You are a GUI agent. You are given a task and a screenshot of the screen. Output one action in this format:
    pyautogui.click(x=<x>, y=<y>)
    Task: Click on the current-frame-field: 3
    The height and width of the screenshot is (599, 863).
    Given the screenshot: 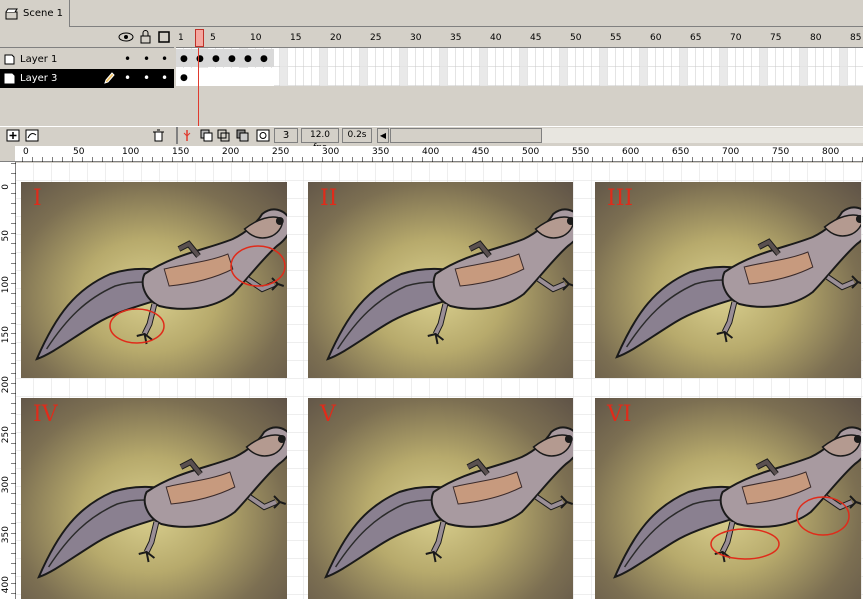 What is the action you would take?
    pyautogui.click(x=286, y=135)
    